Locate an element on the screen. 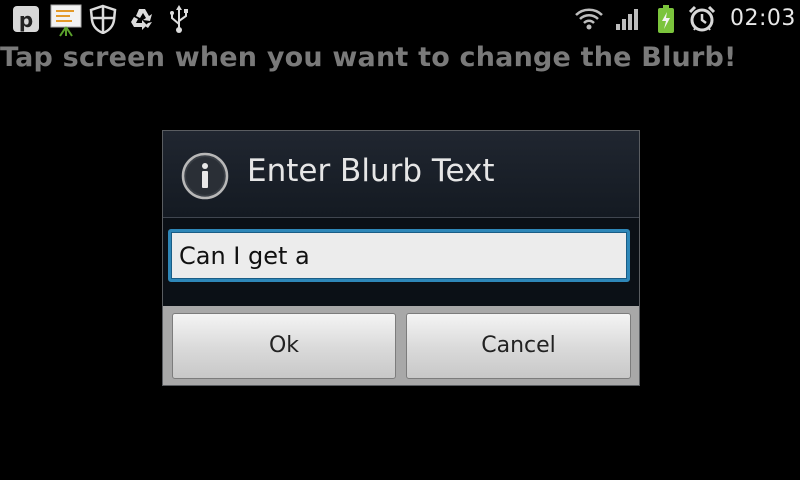 Image resolution: width=800 pixels, height=480 pixels. svg-text: p is located at coordinates (26, 20).